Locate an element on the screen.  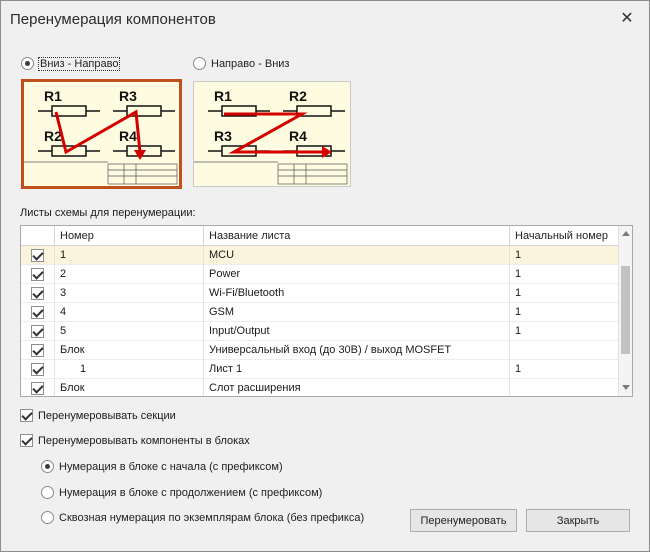
scroll-thumb is located at coordinates (625, 310).